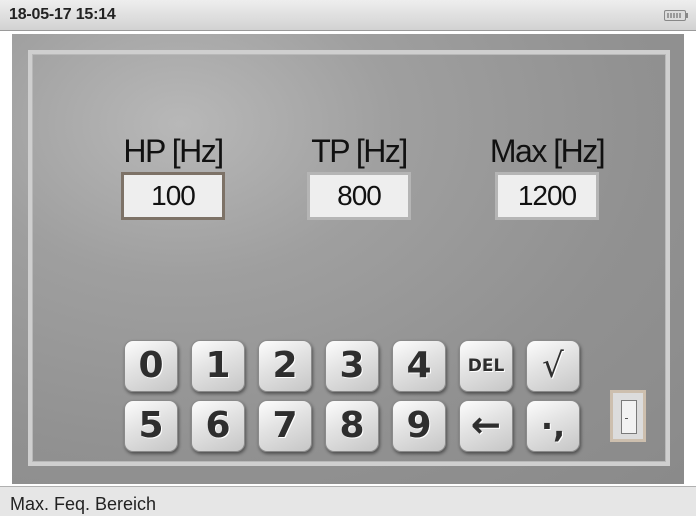 The image size is (696, 516). I want to click on key-9: 9, so click(419, 426).